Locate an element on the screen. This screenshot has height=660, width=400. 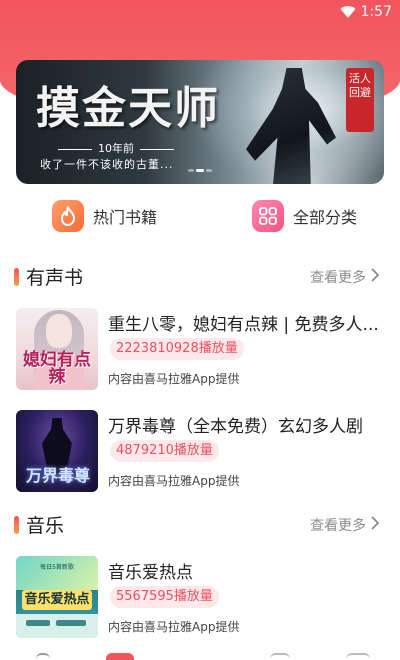
banner-line1-text: 10年前 is located at coordinates (116, 148).